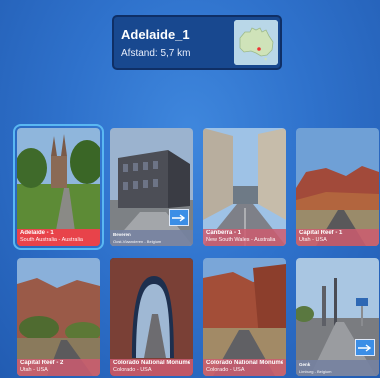 The image size is (380, 378). I want to click on location-title: Adelaide_1, so click(155, 34).